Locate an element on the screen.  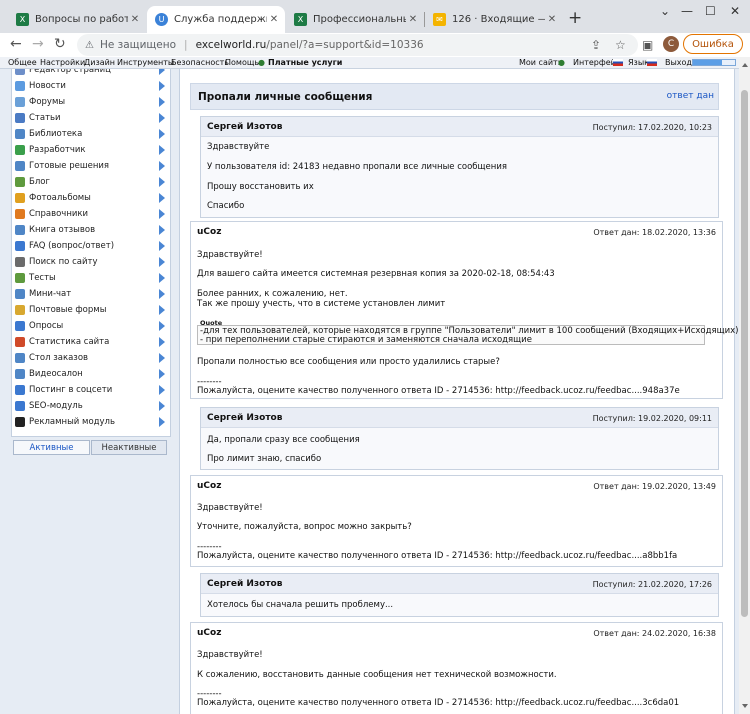
maximize-icon: ☐ is located at coordinates (710, 11).